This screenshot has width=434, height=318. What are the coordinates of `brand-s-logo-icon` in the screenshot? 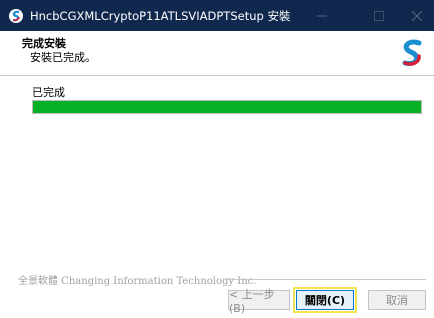 It's located at (412, 53).